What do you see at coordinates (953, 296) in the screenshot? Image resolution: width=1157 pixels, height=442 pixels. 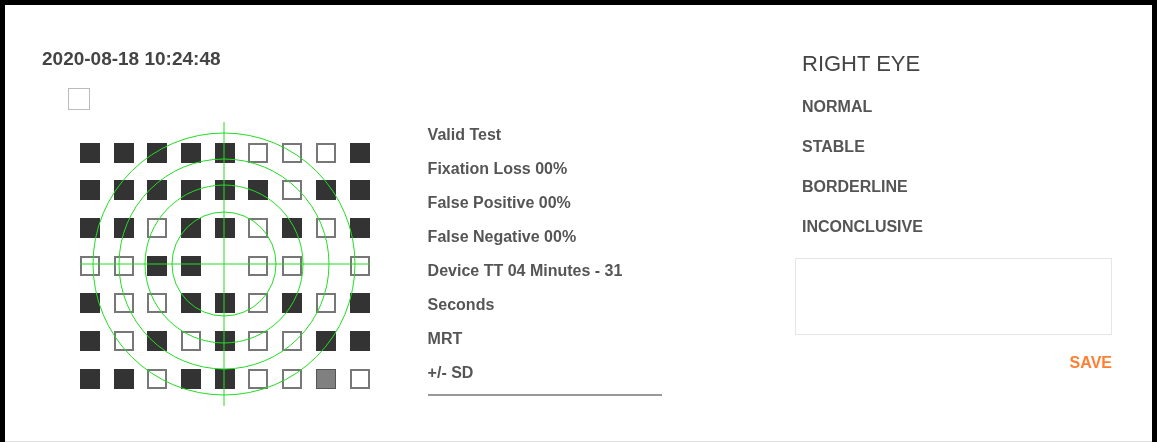 I see `notes-field` at bounding box center [953, 296].